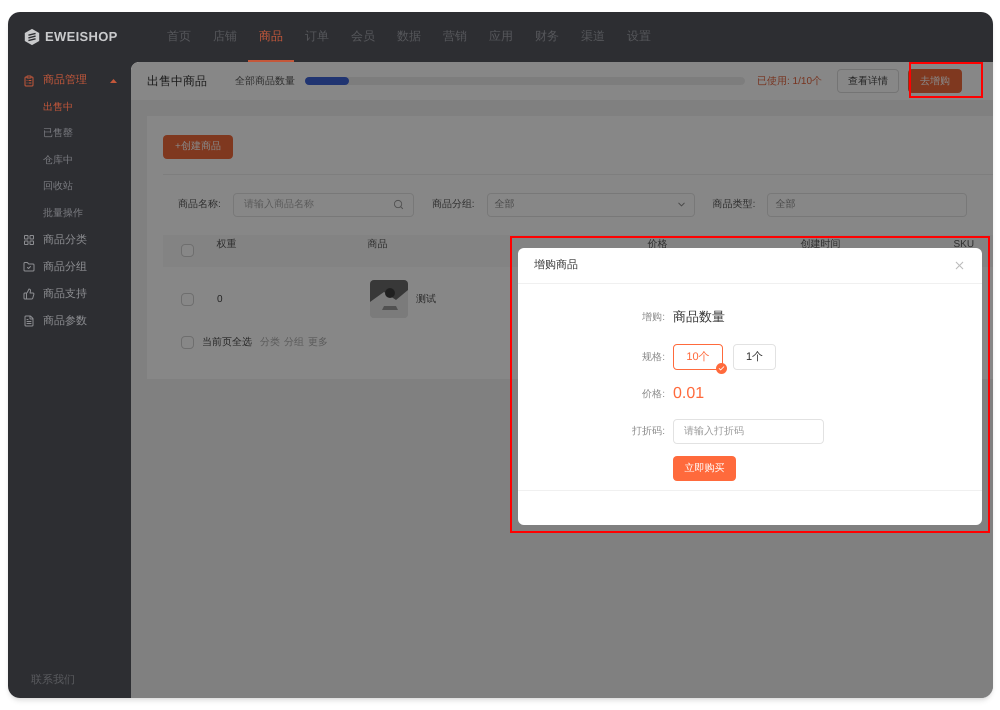  Describe the element at coordinates (227, 343) in the screenshot. I see `select-all-label: 当前页全选` at that location.